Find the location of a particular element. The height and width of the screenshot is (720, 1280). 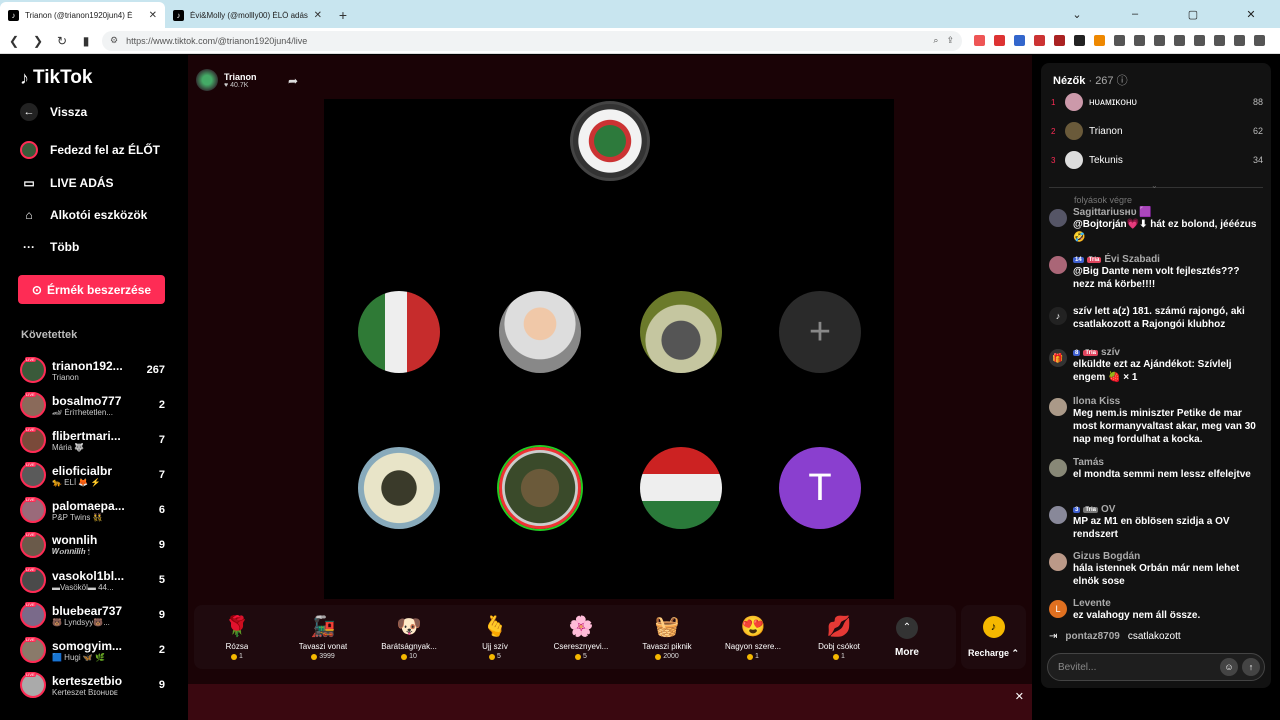

browser-tab: ♪ Évi&Molly (@mollly00) ÉLŐ adásban ✕ is located at coordinates (247, 15).